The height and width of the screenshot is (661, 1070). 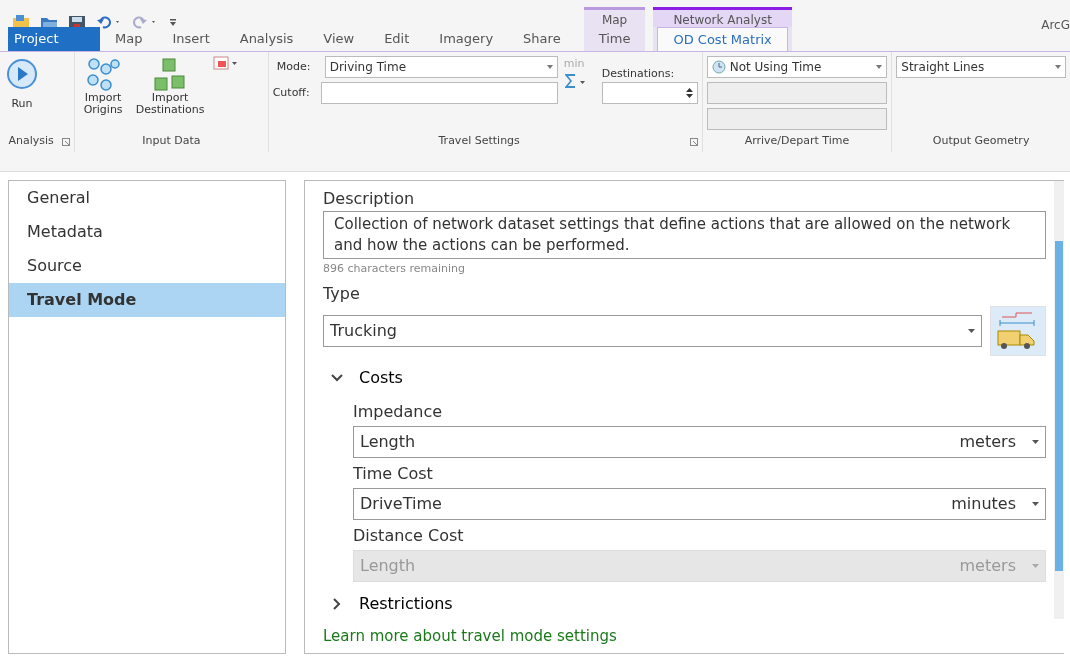 I want to click on character-count: 896 characters remaining, so click(x=394, y=269).